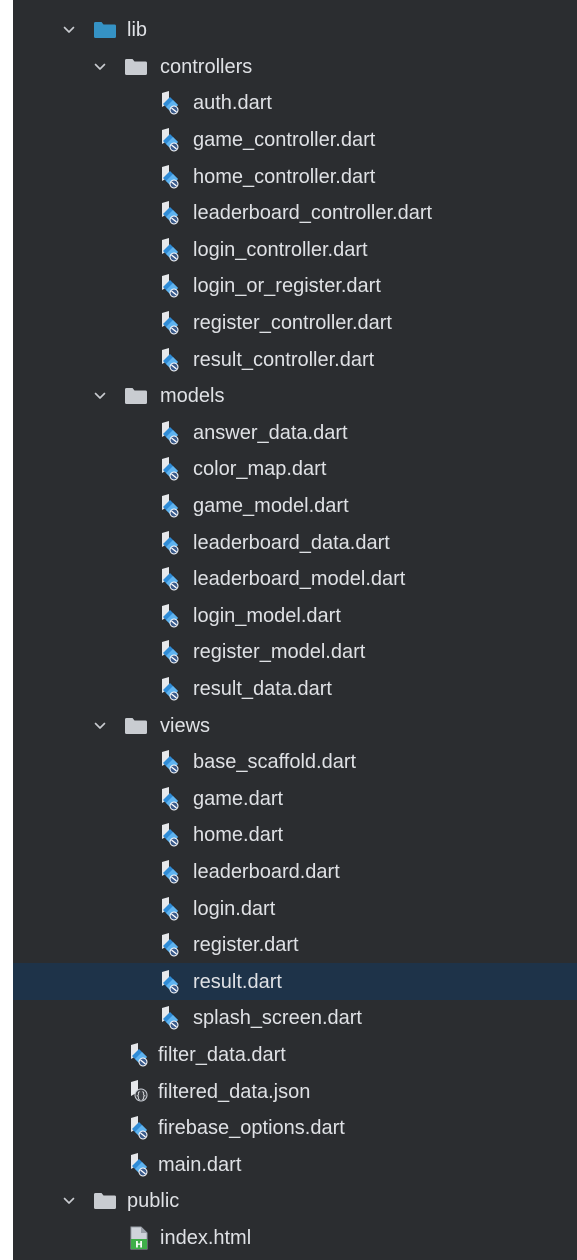  Describe the element at coordinates (287, 286) in the screenshot. I see `file-label: login_or_register.dart` at that location.